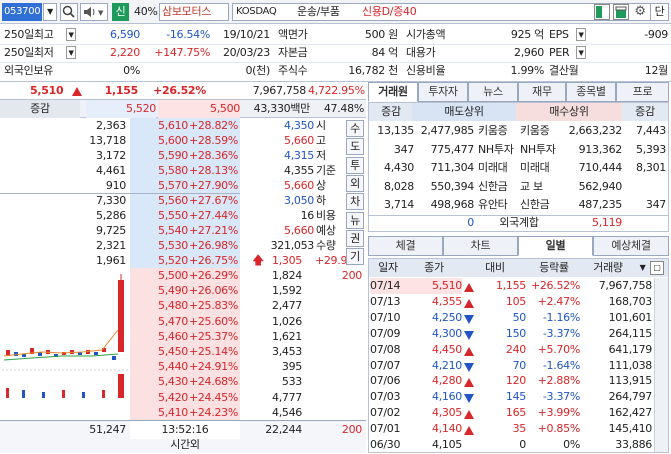  Describe the element at coordinates (355, 257) in the screenshot. I see `side-tab: 기` at that location.